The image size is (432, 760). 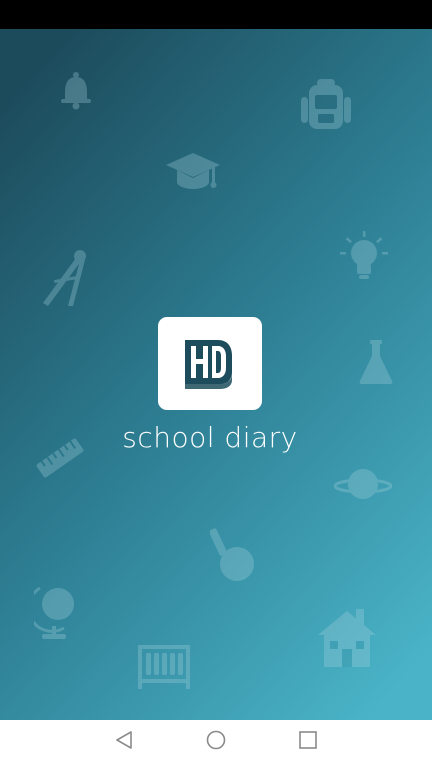 I want to click on graduation-cap-icon, so click(x=193, y=173).